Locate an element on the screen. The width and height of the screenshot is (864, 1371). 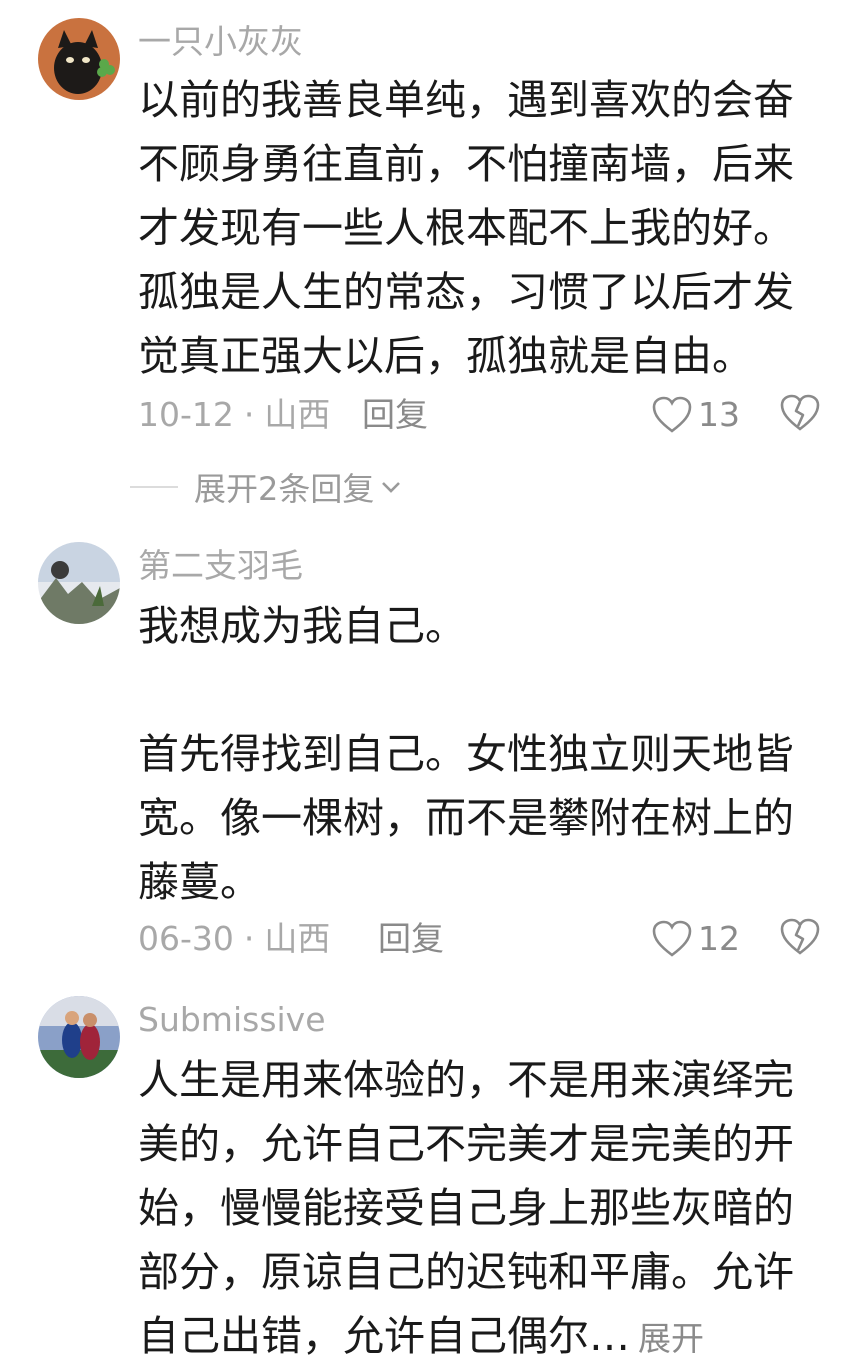
comment-date: 10-12 is located at coordinates (186, 414).